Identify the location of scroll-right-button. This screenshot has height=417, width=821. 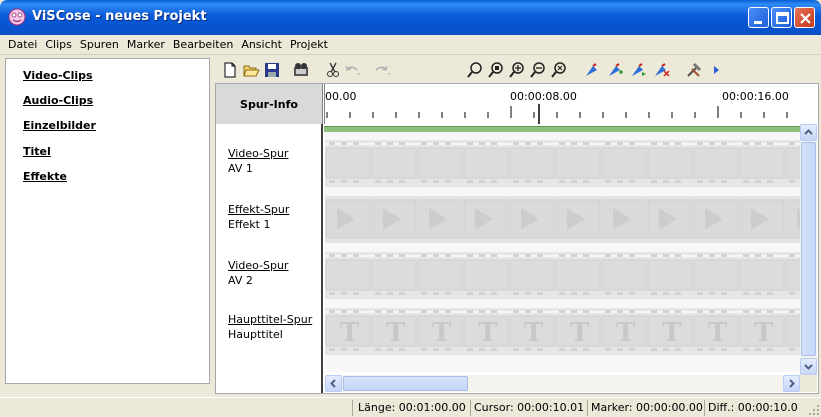
(791, 383).